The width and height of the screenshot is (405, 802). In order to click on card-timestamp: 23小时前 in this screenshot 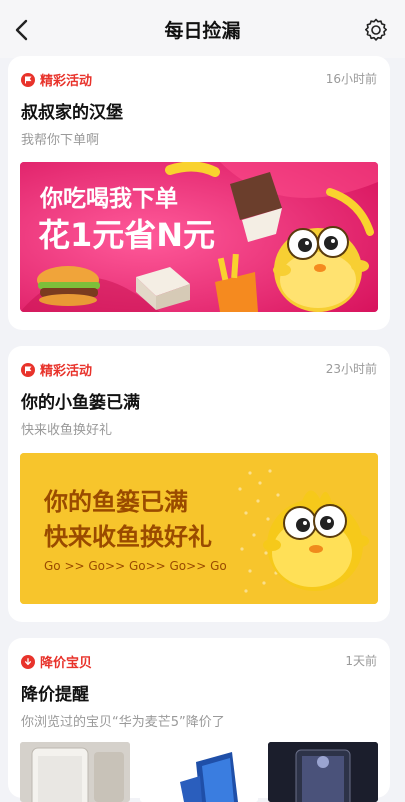, I will do `click(351, 369)`.